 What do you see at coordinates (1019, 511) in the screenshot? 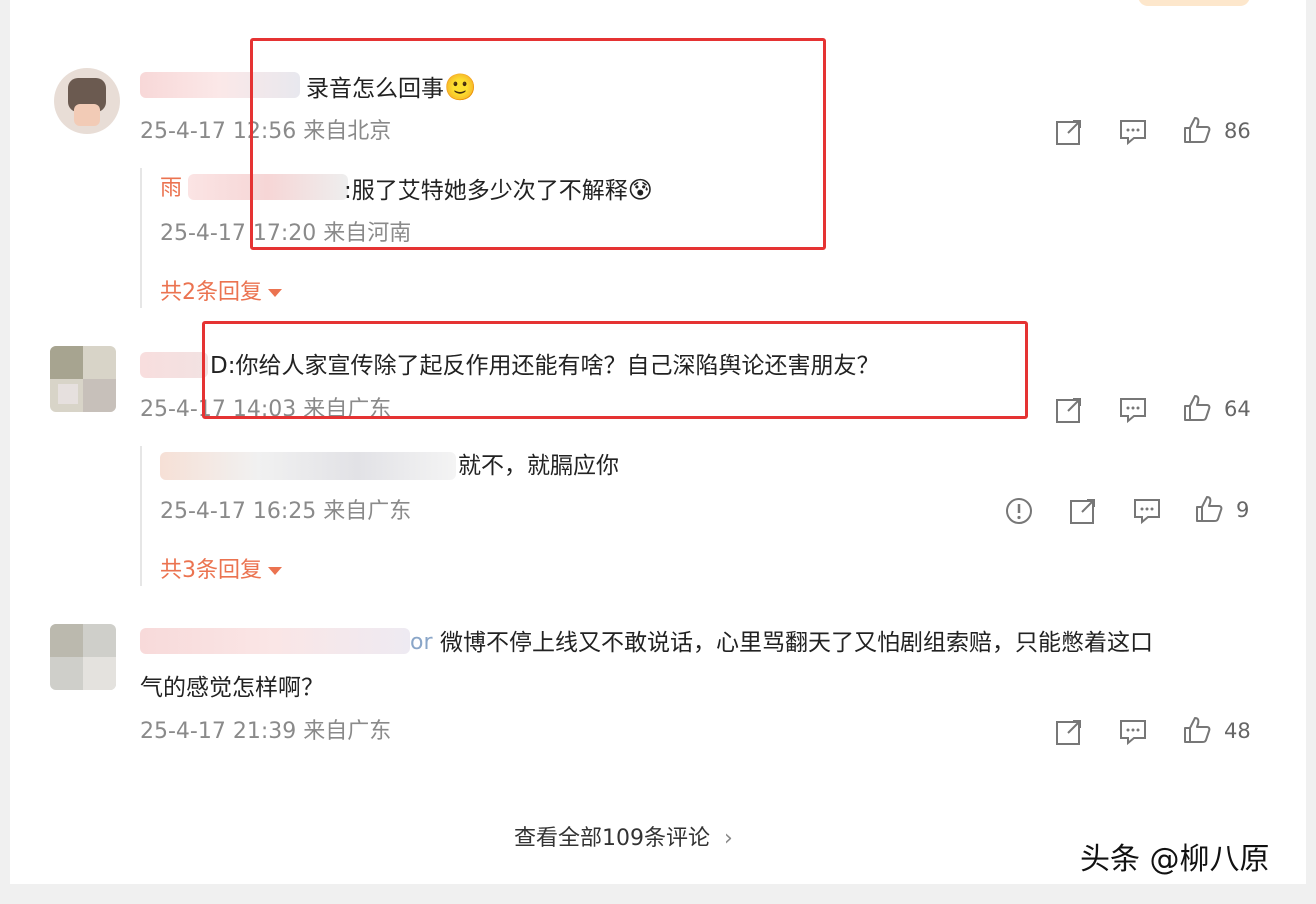
I see `report-icon` at bounding box center [1019, 511].